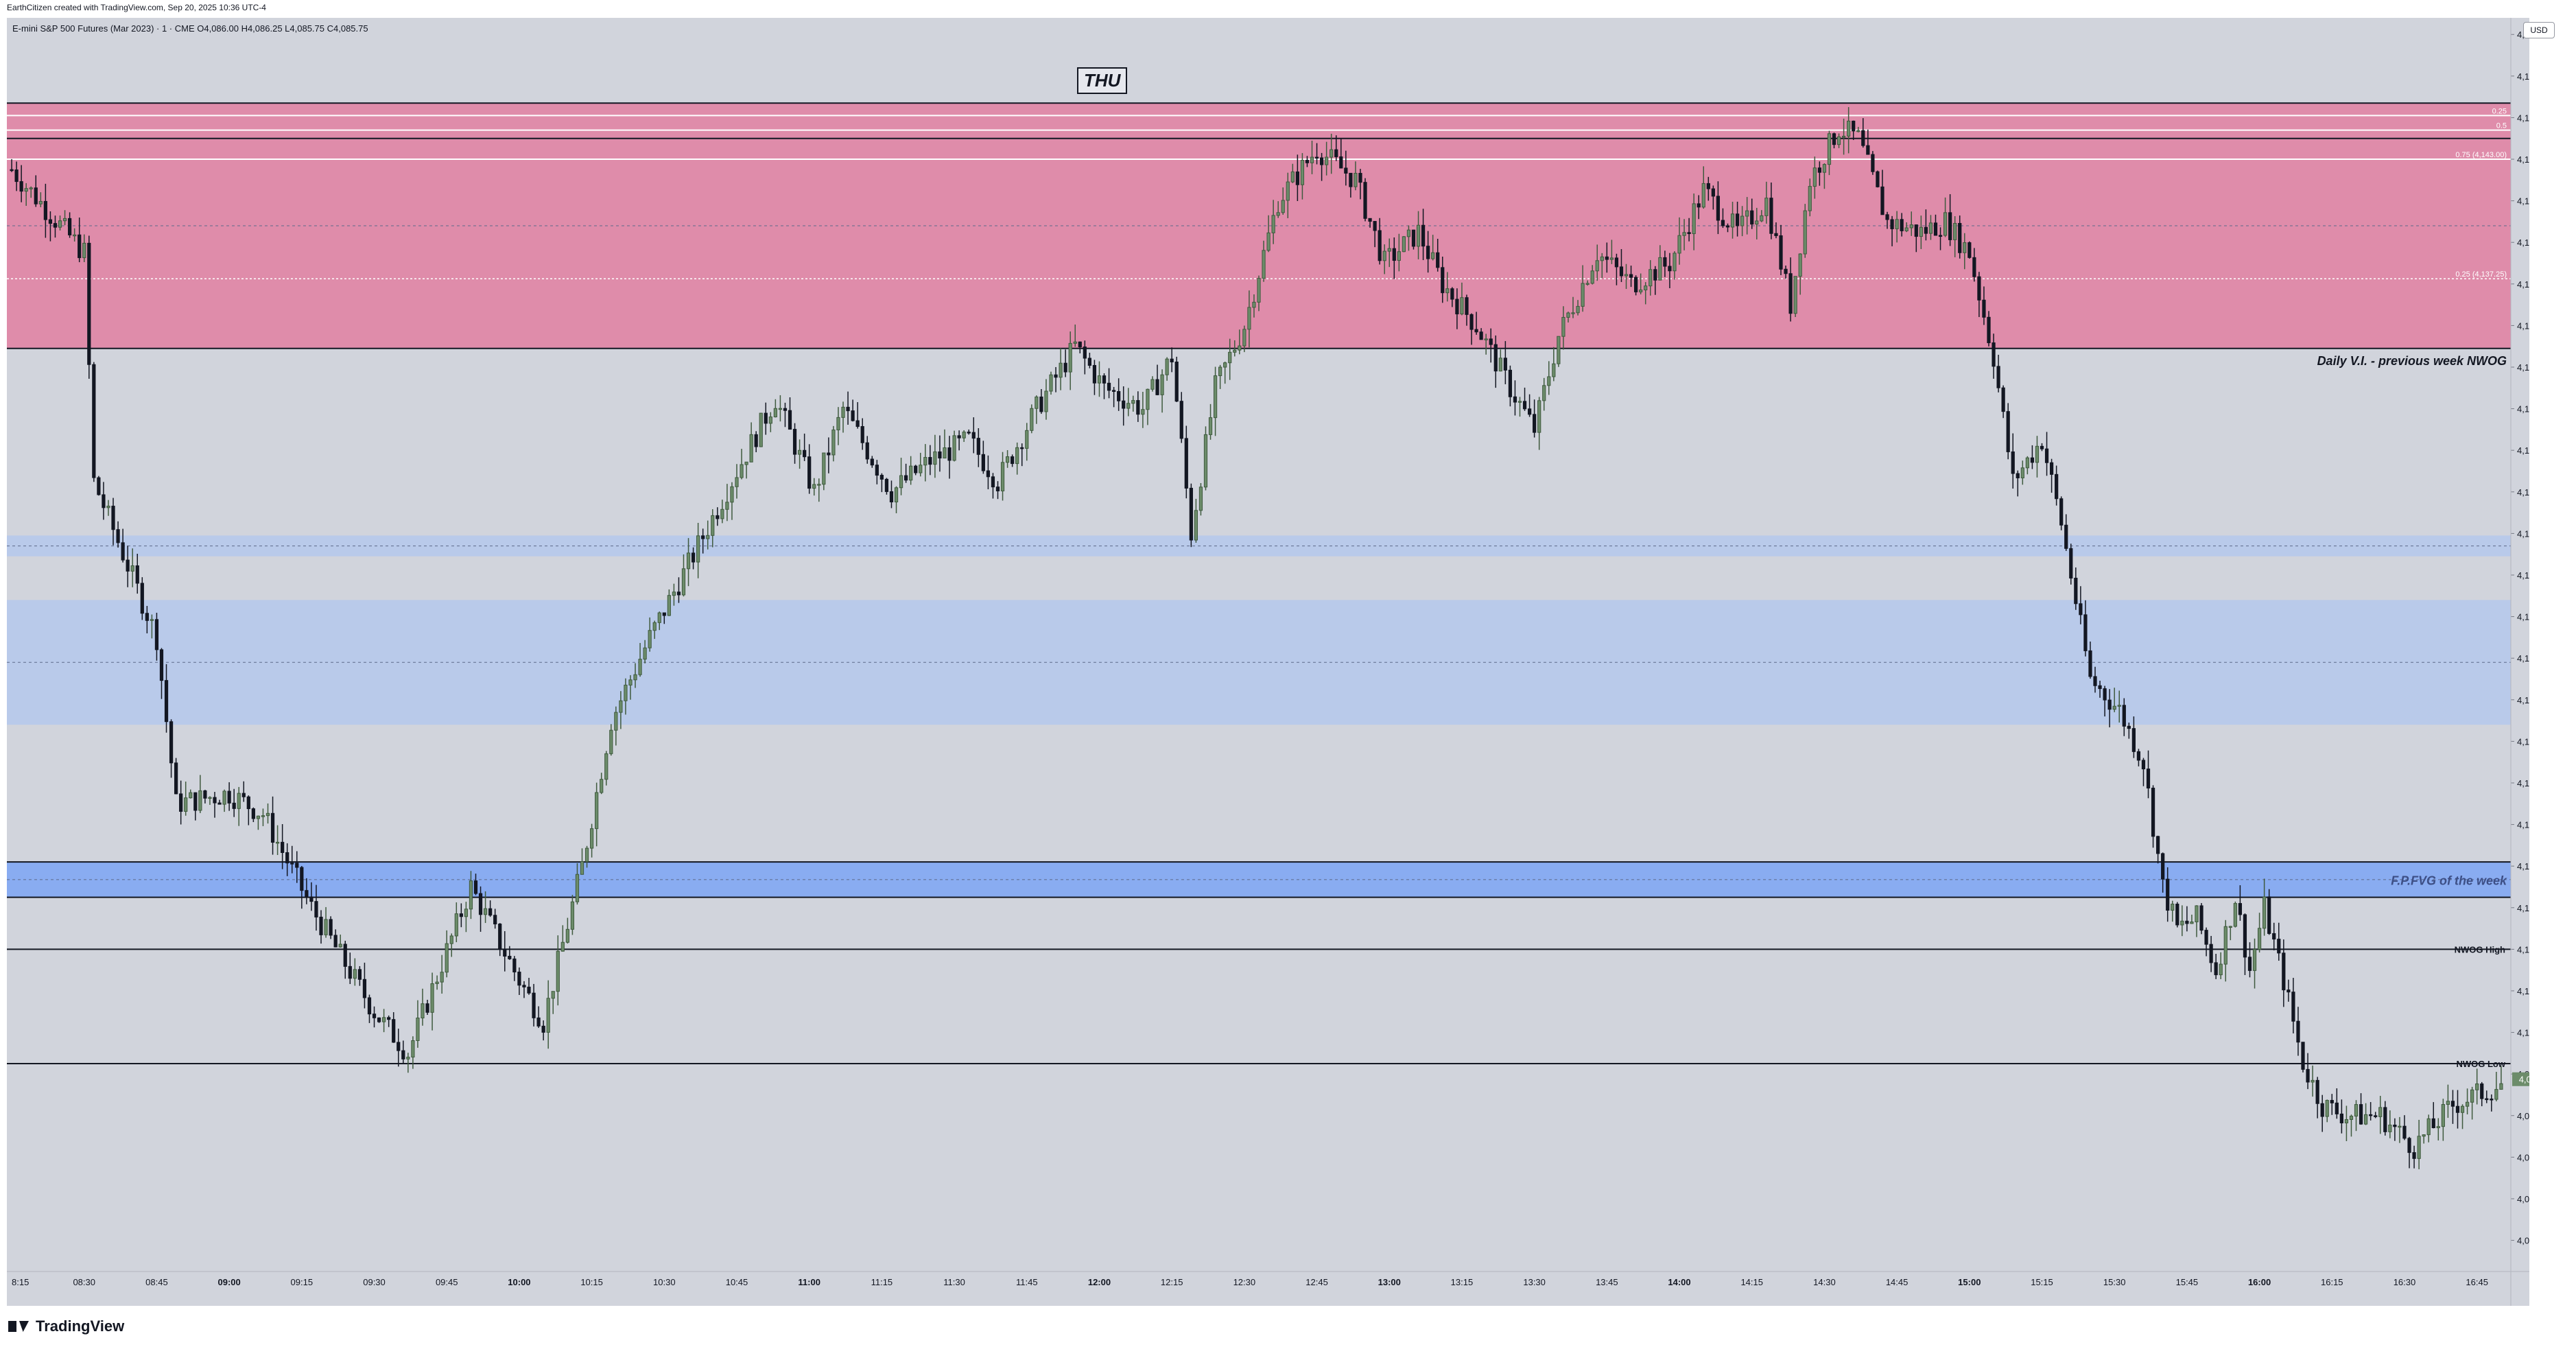 The height and width of the screenshot is (1347, 2576). Describe the element at coordinates (66, 1326) in the screenshot. I see `tradingview-logo: TradingView` at that location.